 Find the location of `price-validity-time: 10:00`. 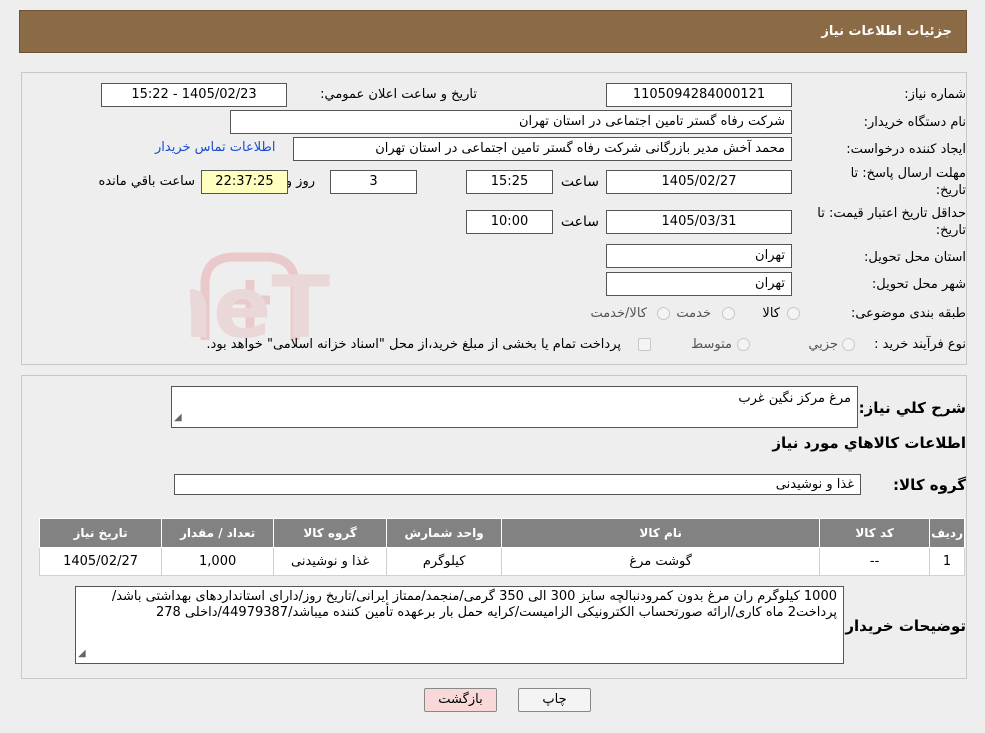

price-validity-time: 10:00 is located at coordinates (509, 222).